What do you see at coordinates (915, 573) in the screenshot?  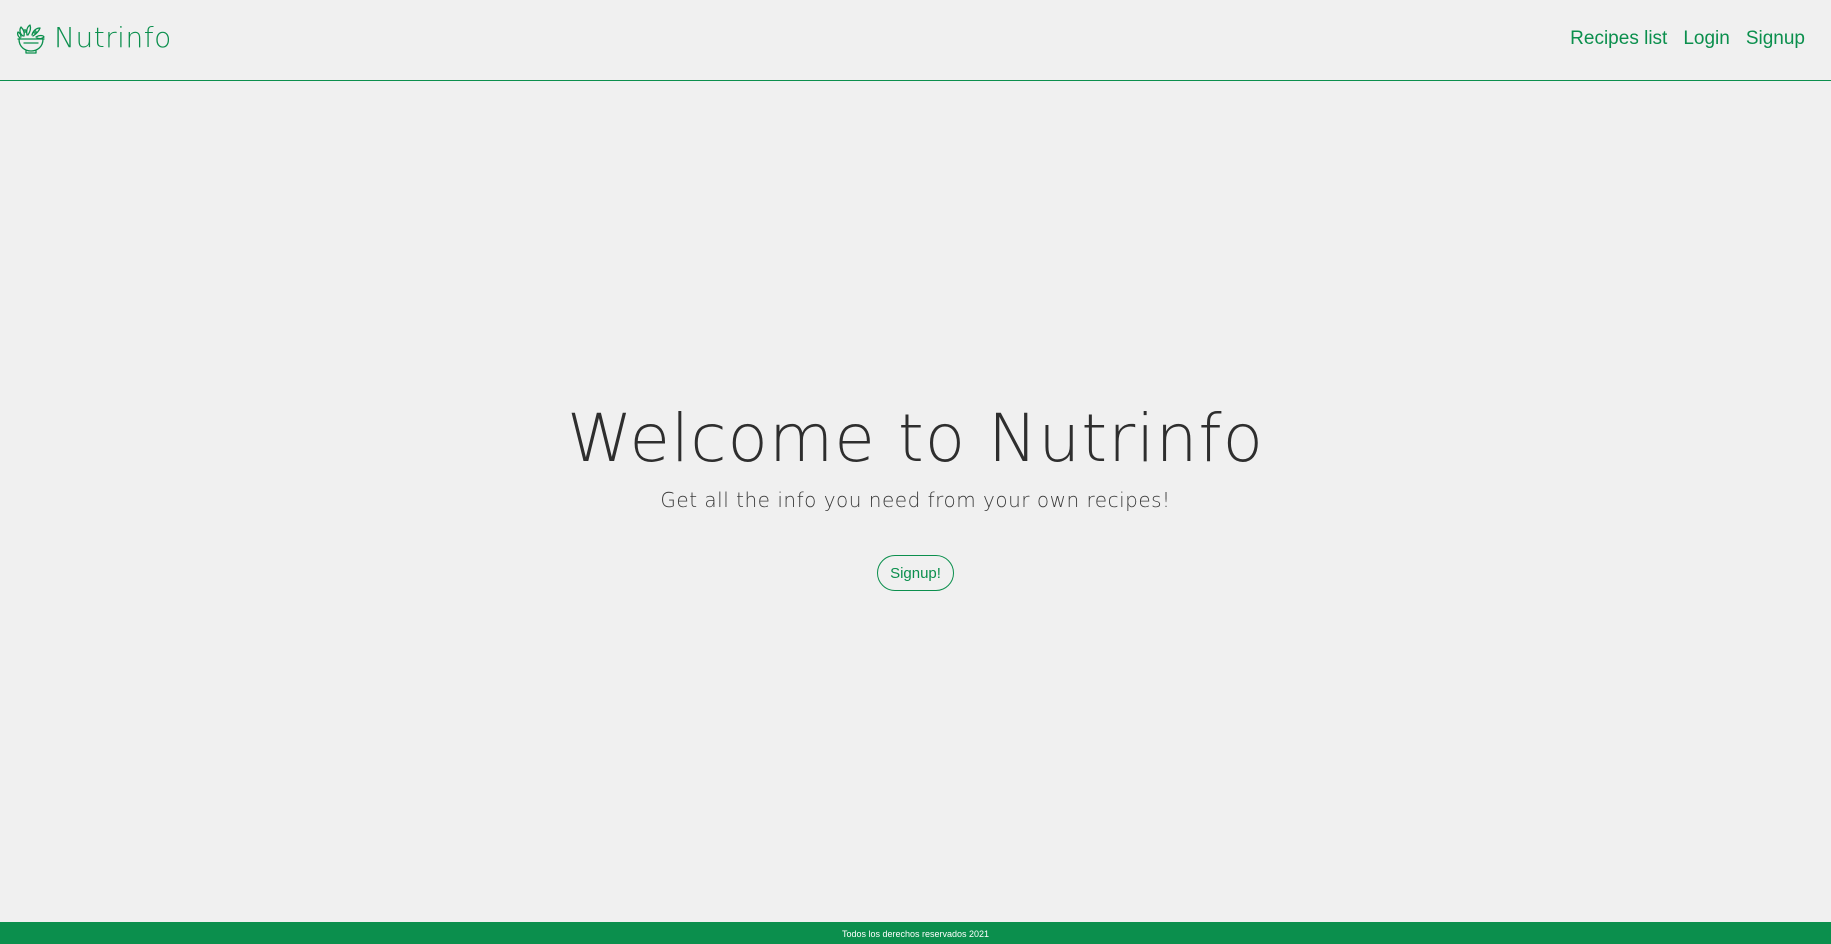 I see `signup-button: Signup!` at bounding box center [915, 573].